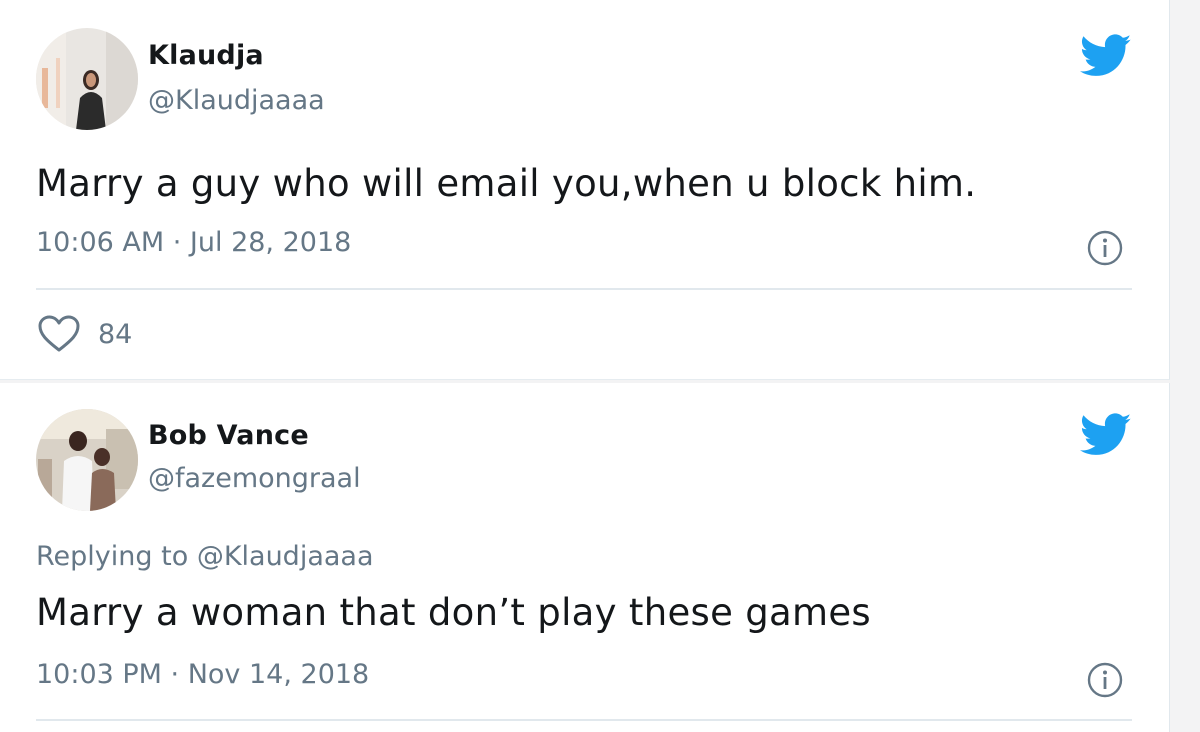  Describe the element at coordinates (254, 478) in the screenshot. I see `user-handle: @fazemongraal` at that location.